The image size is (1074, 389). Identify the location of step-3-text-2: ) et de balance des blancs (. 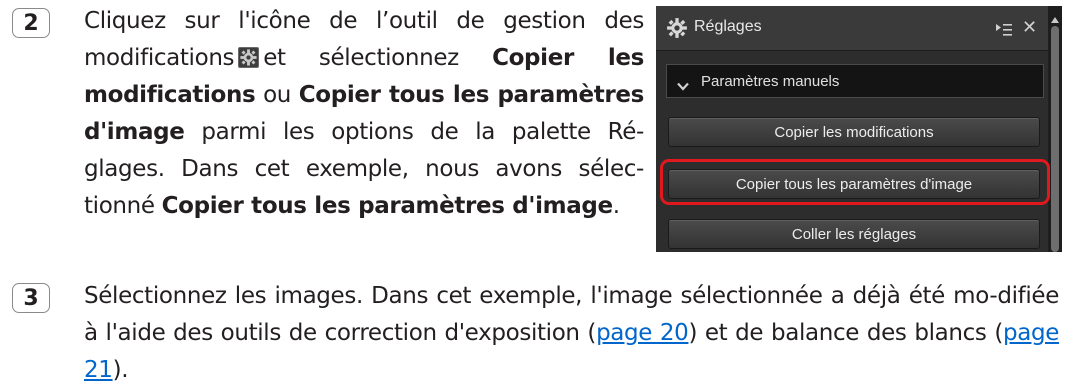
(845, 333).